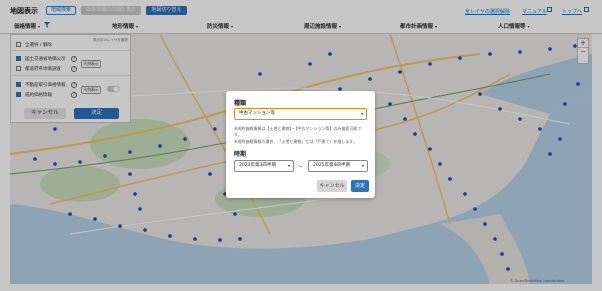 Image resolution: width=602 pixels, height=291 pixels. I want to click on period-to-select: 2025年第4四半期 ▾, so click(338, 166).